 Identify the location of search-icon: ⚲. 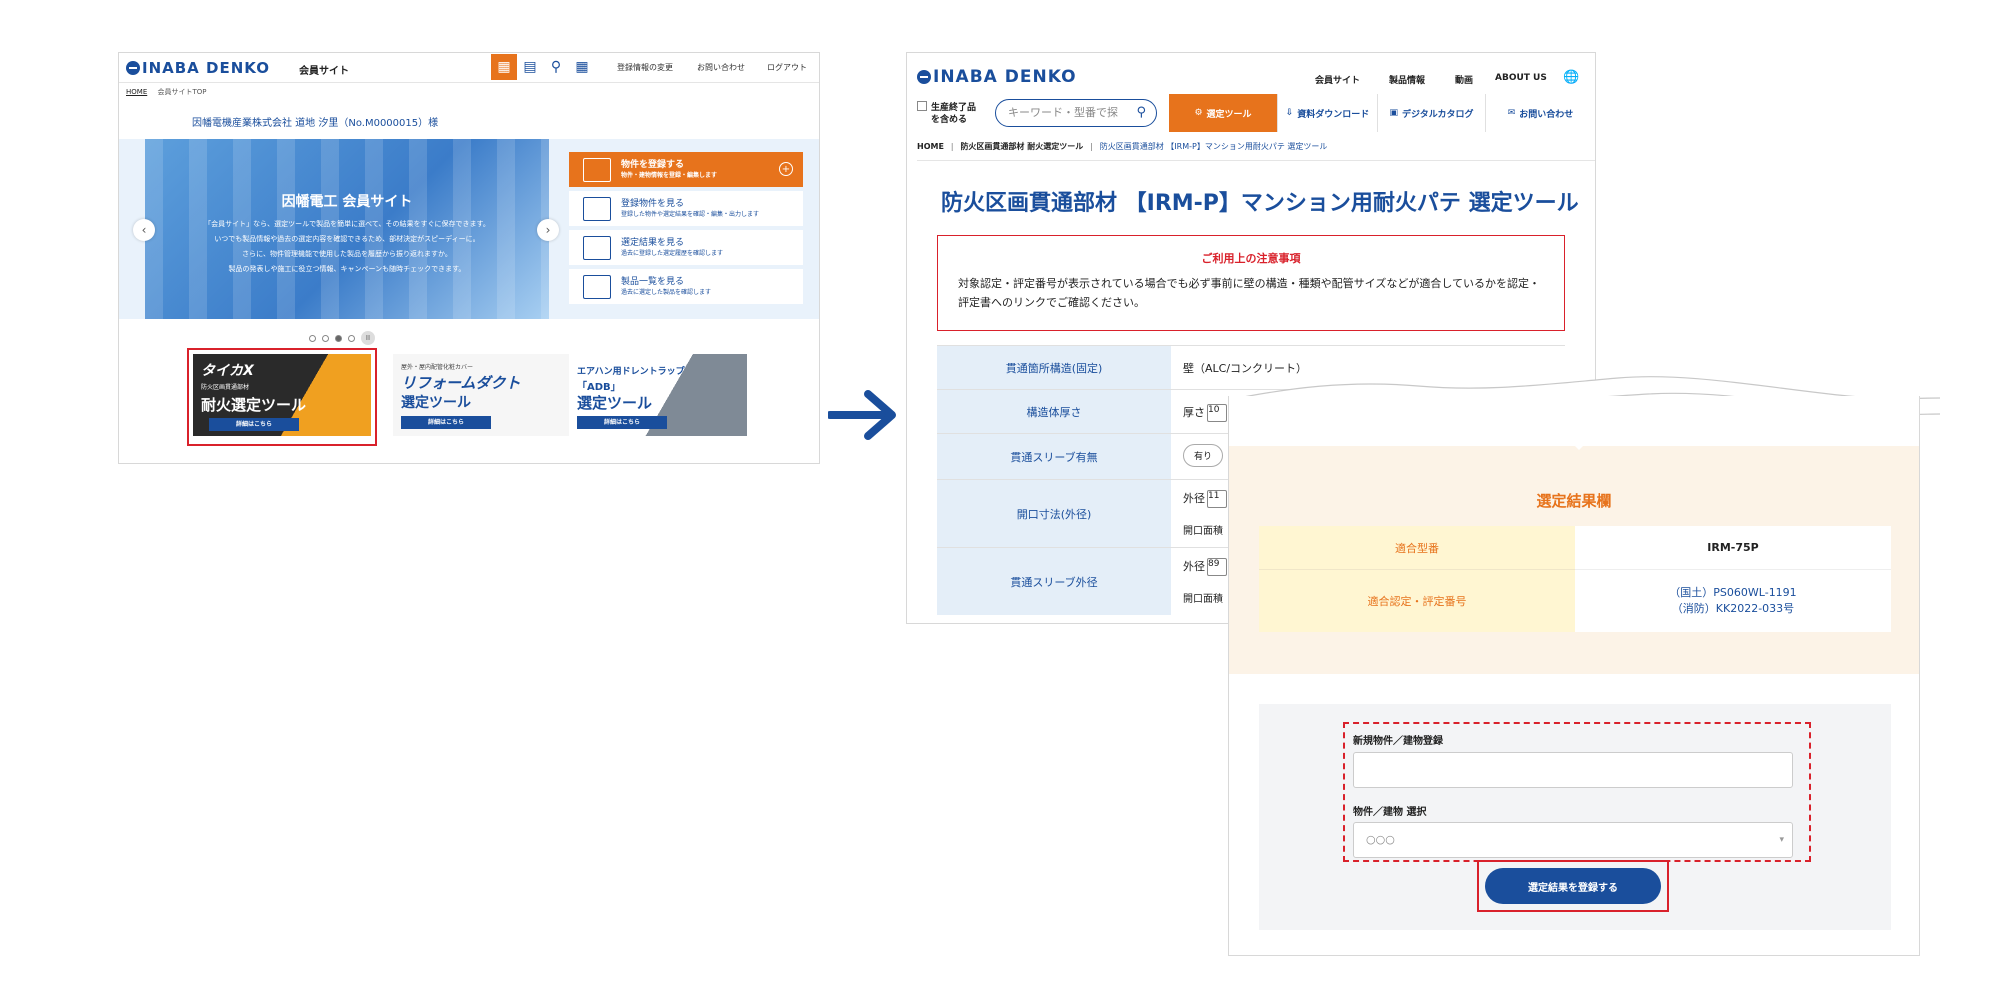
(1141, 113).